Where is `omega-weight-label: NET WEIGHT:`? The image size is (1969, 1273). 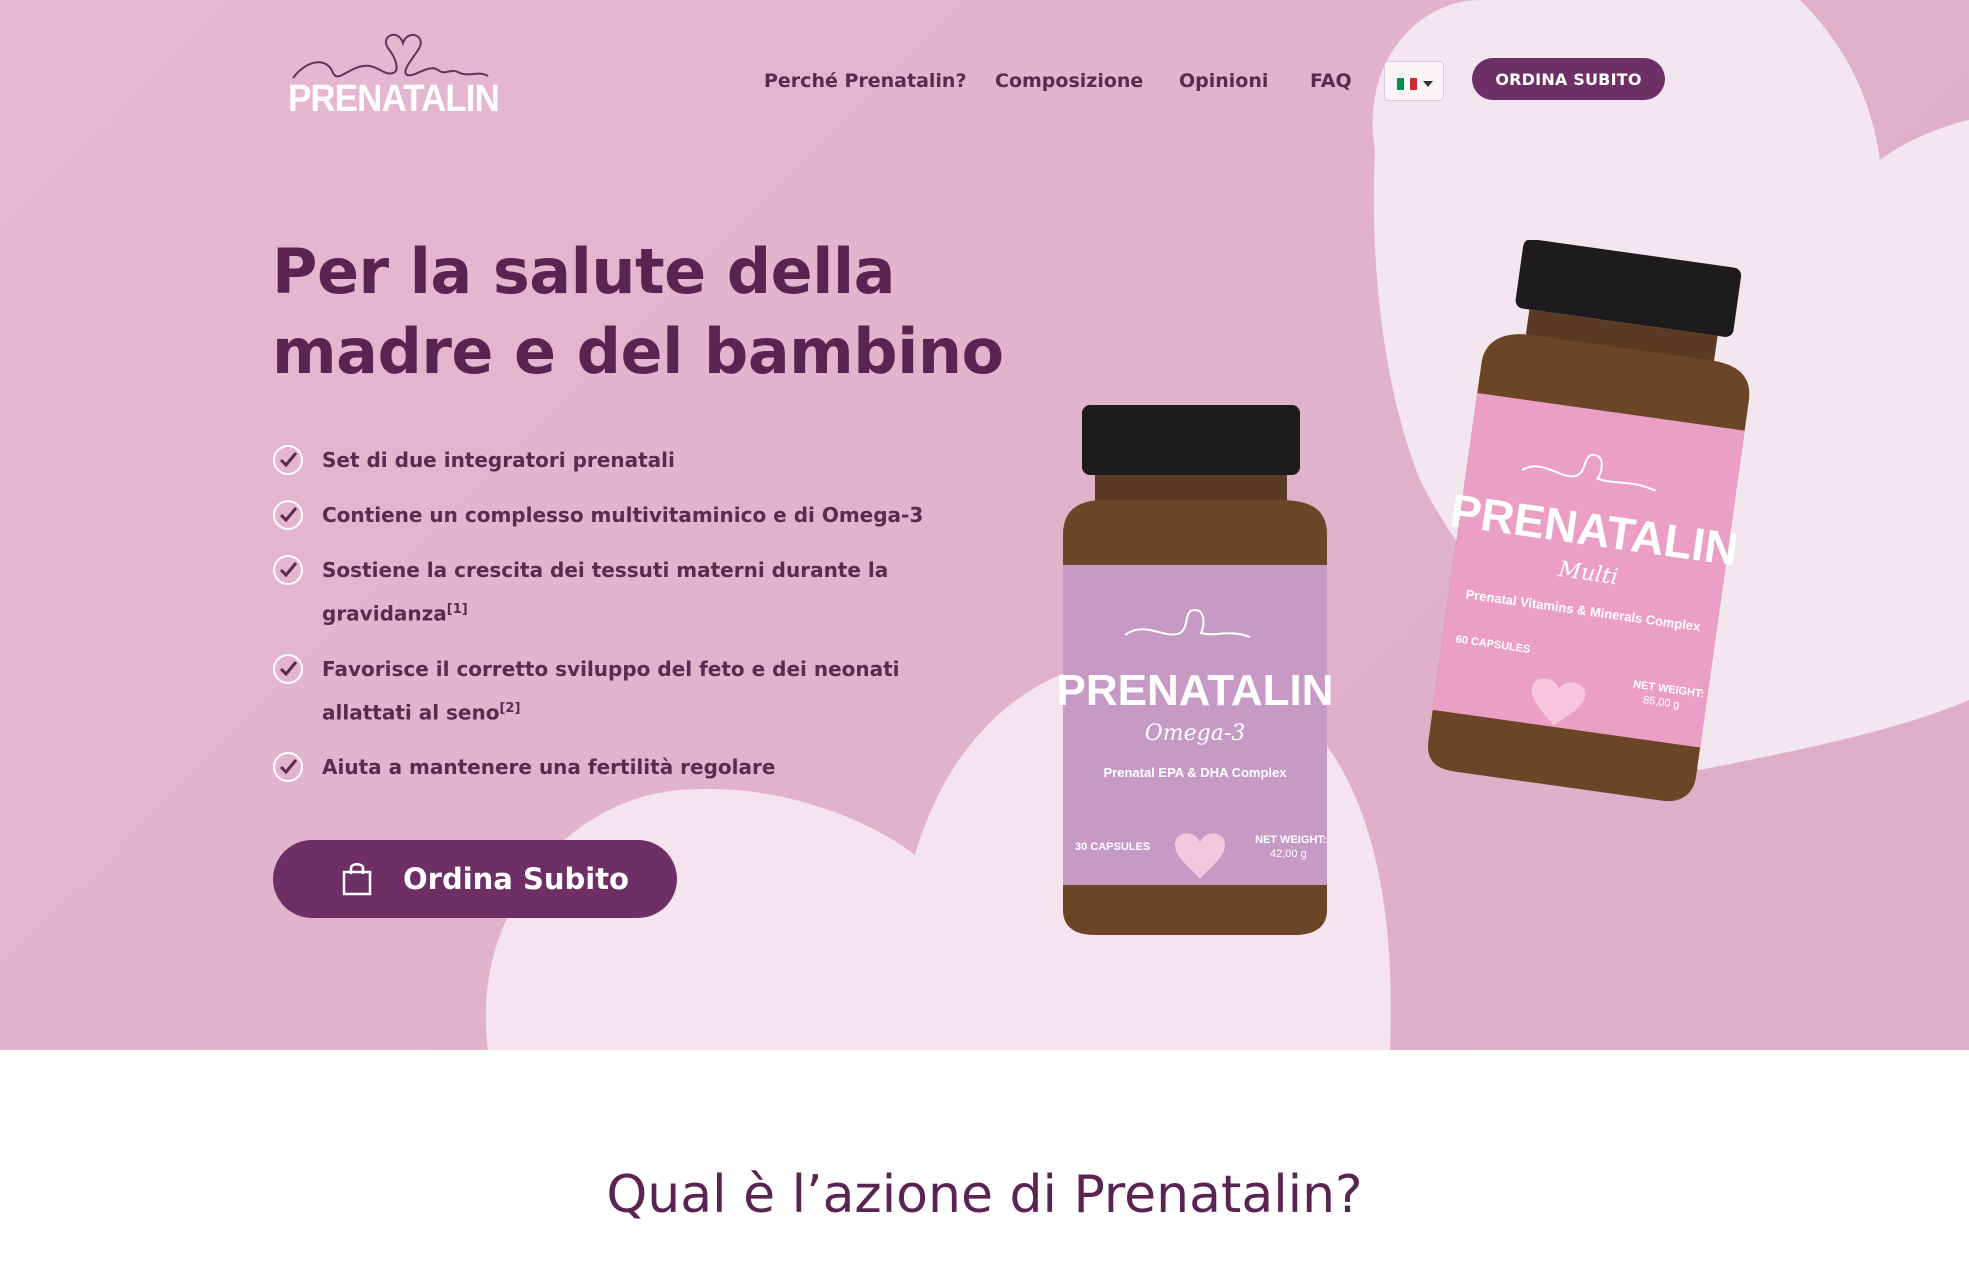
omega-weight-label: NET WEIGHT: is located at coordinates (1291, 840).